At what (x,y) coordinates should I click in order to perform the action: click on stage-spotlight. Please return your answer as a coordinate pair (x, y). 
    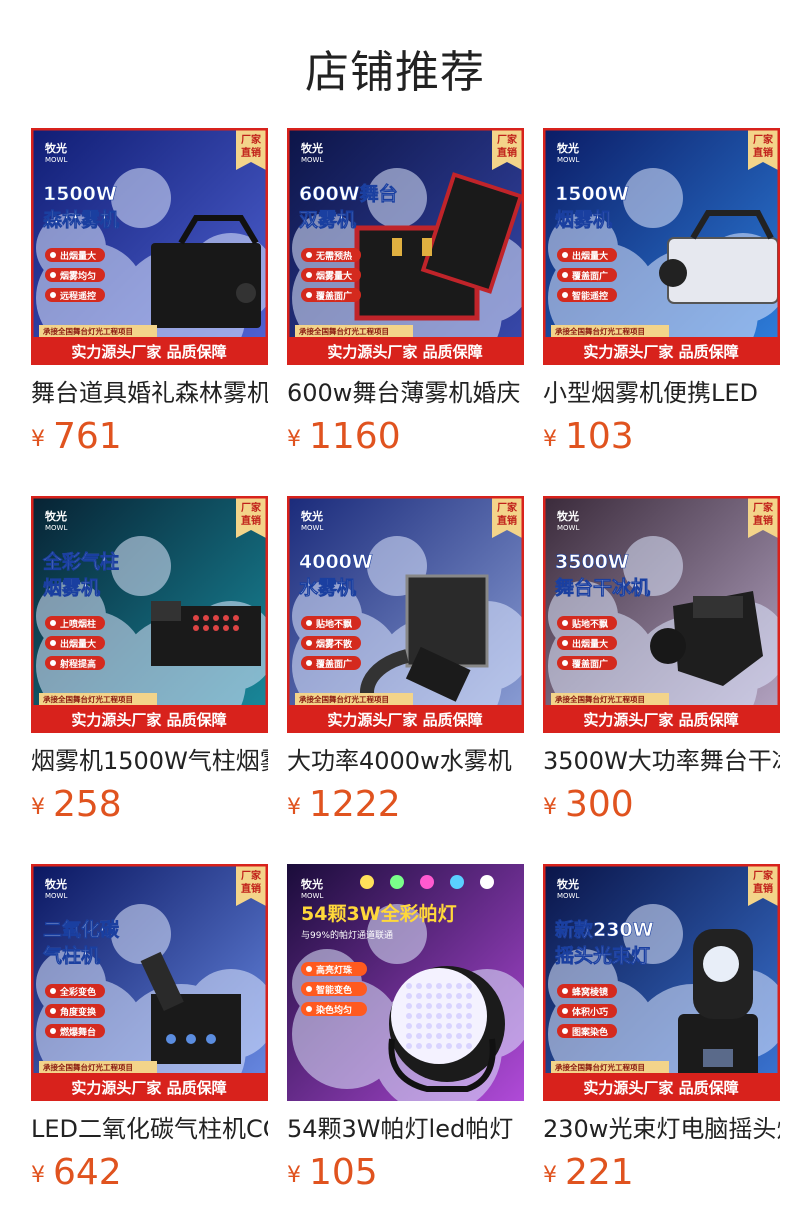
    Looking at the image, I should click on (487, 882).